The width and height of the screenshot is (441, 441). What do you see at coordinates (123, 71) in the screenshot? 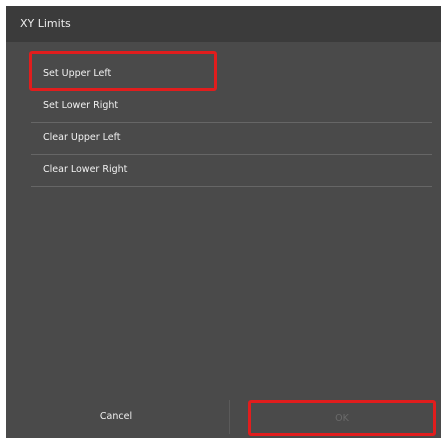
I see `selection-highlight` at bounding box center [123, 71].